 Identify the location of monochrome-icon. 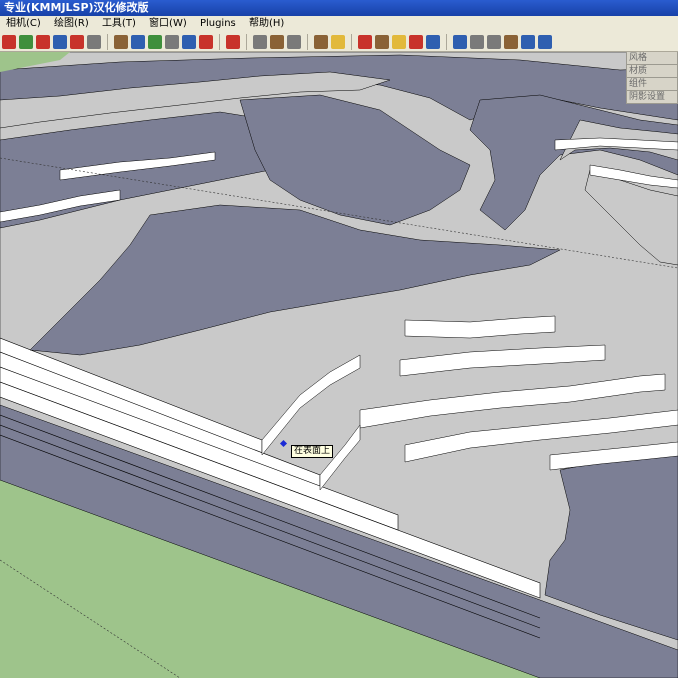
(494, 41).